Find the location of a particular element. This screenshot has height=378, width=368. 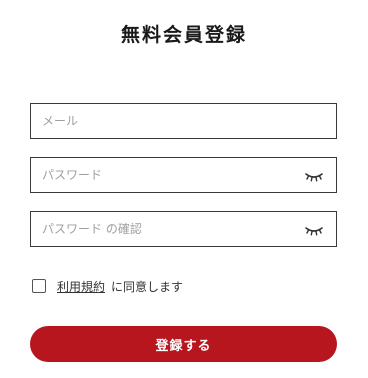

password-confirm-field is located at coordinates (183, 229).